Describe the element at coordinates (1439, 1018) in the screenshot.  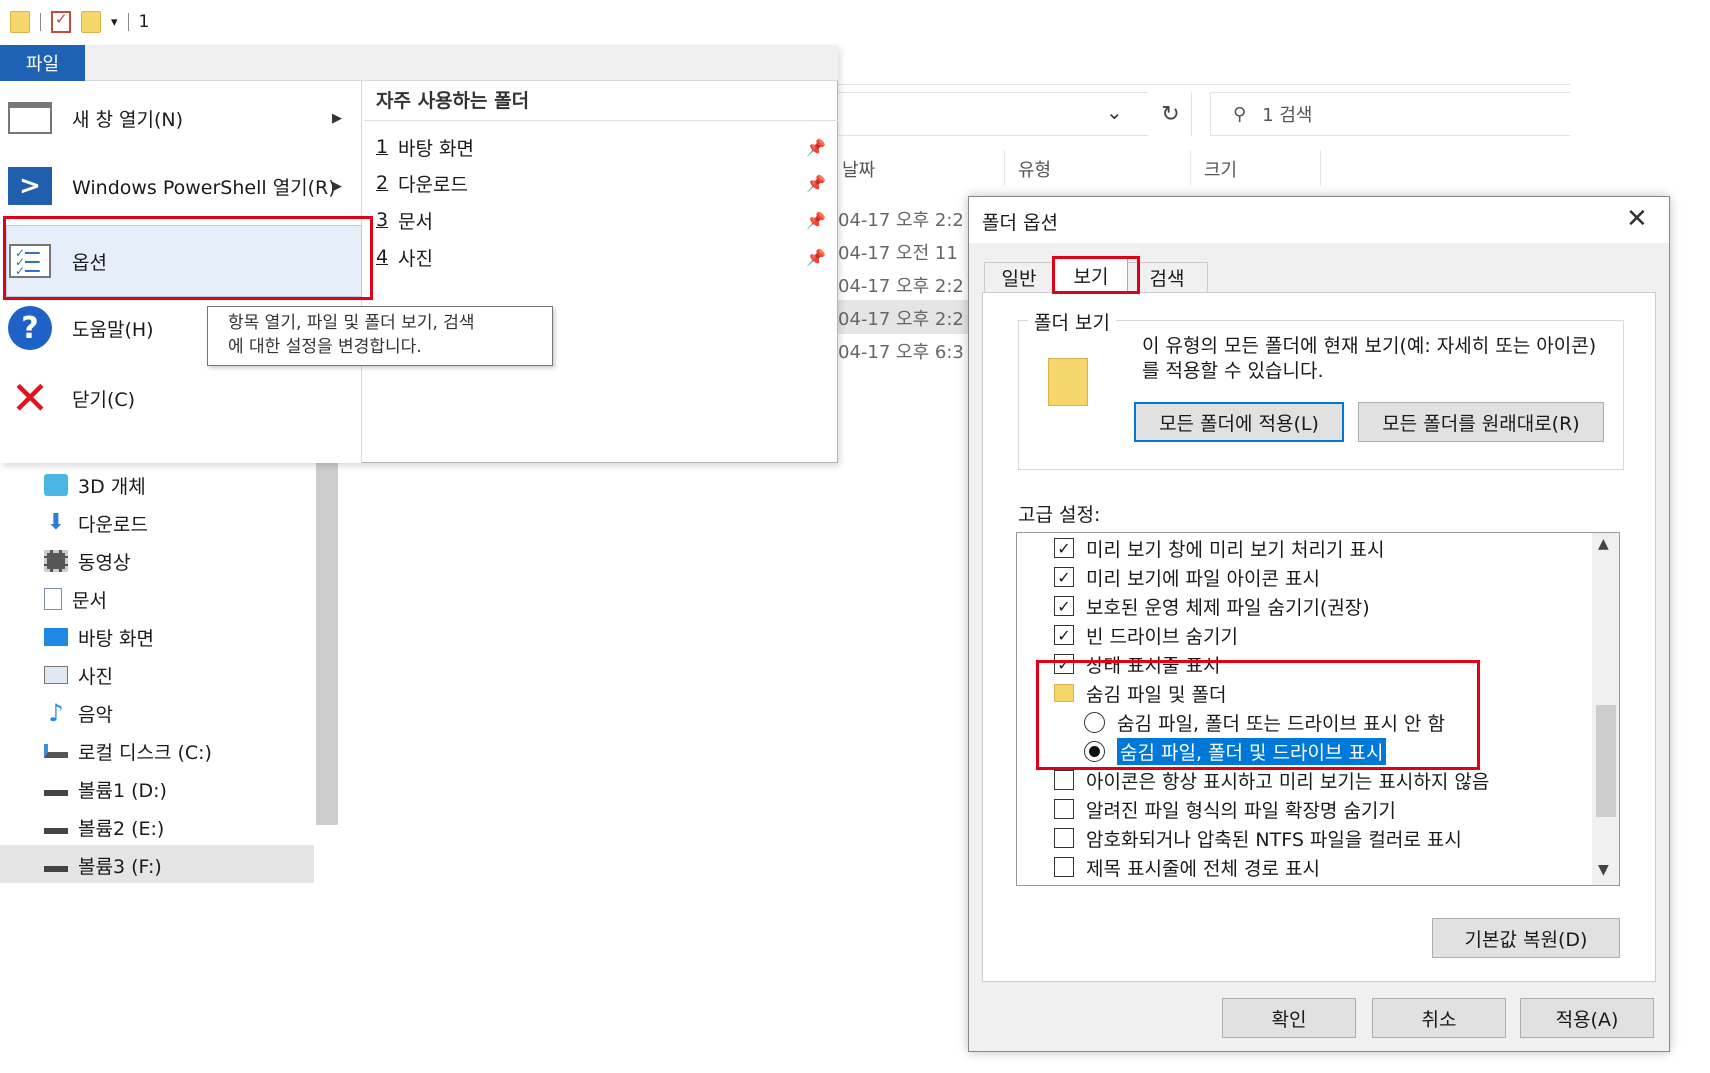
I see `cancel-button: 취소` at that location.